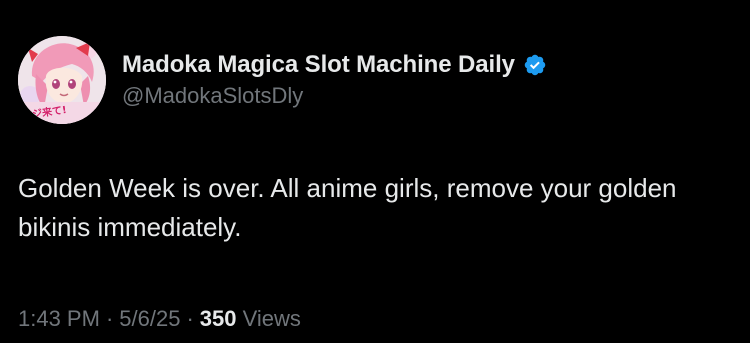 The width and height of the screenshot is (750, 343). Describe the element at coordinates (334, 96) in the screenshot. I see `author-handle: @MadokaSlotsDly` at that location.